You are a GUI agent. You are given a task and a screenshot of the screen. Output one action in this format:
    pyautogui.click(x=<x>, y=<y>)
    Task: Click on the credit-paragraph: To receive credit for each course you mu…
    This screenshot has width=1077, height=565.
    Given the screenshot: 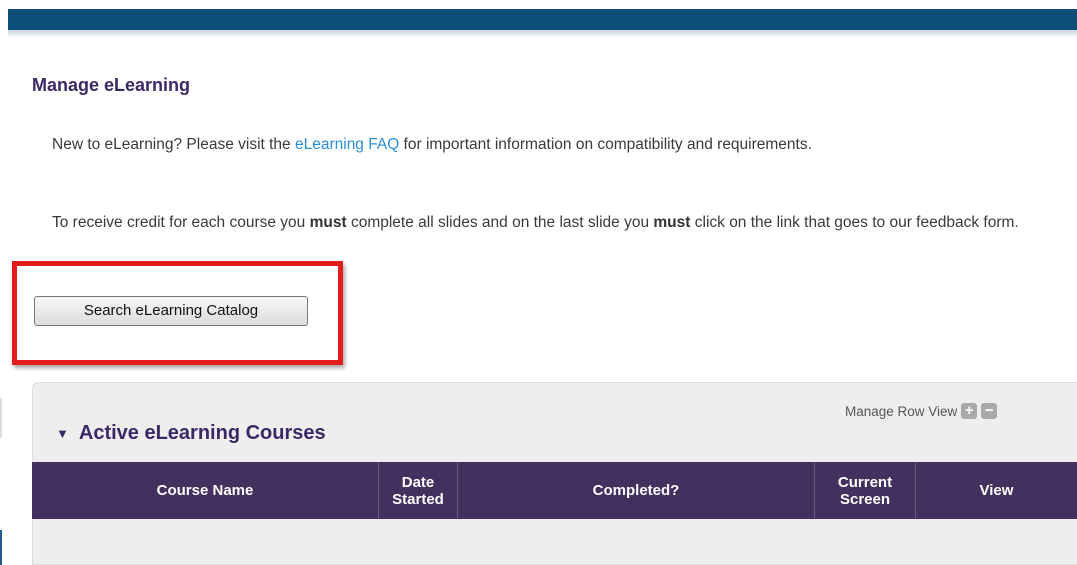 What is the action you would take?
    pyautogui.click(x=547, y=222)
    